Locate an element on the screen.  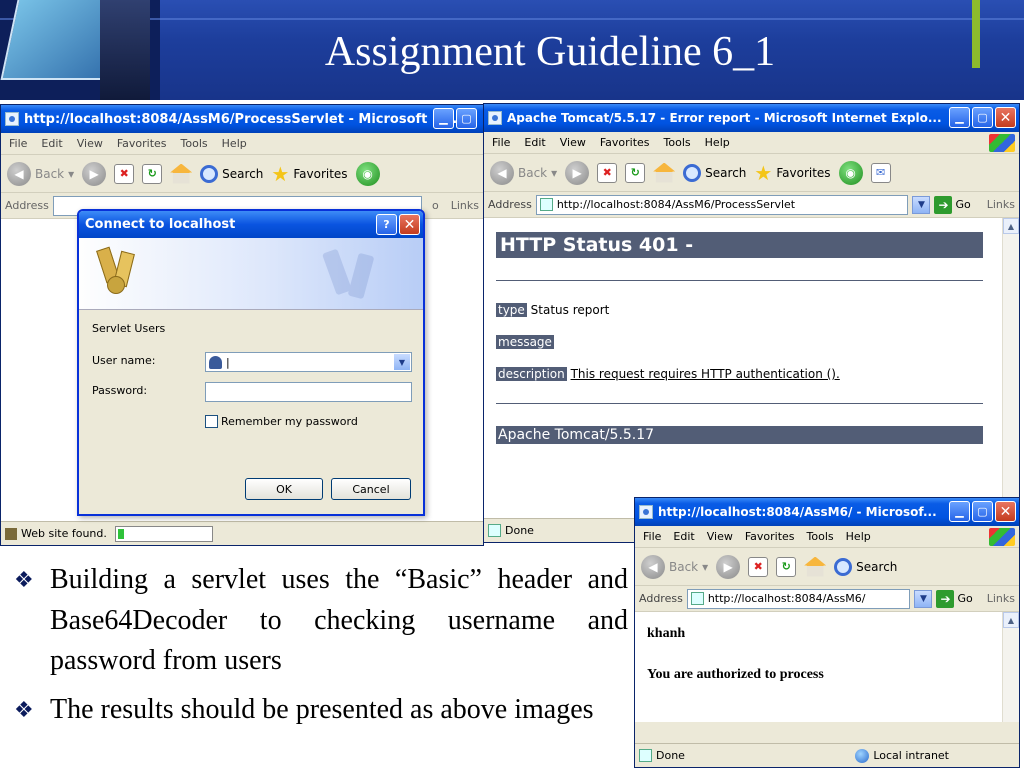
help-button: ? is located at coordinates (386, 224).